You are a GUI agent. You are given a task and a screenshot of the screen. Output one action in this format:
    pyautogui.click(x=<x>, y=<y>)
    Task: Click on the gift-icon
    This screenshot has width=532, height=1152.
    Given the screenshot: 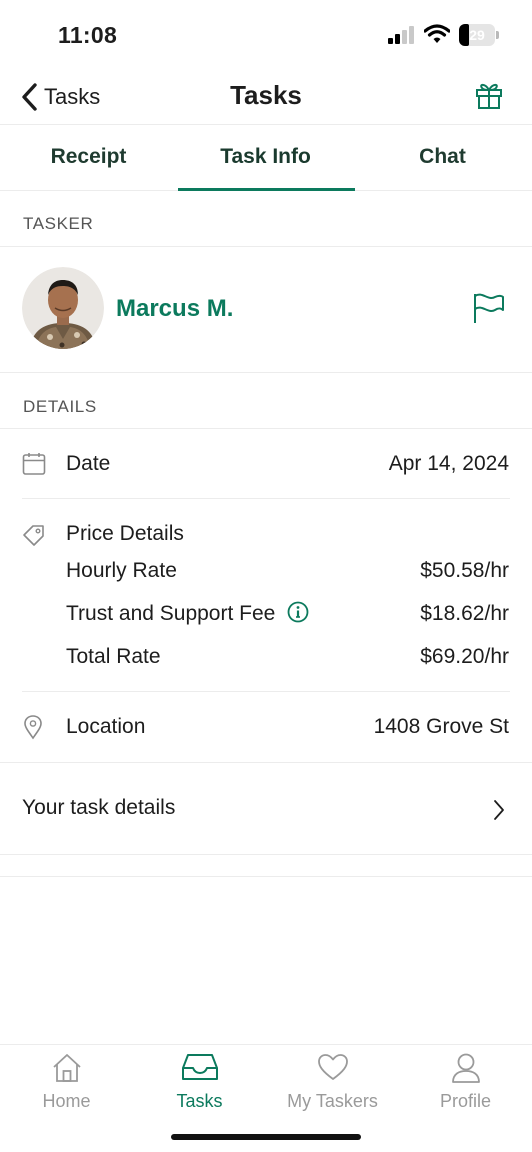 What is the action you would take?
    pyautogui.click(x=489, y=95)
    